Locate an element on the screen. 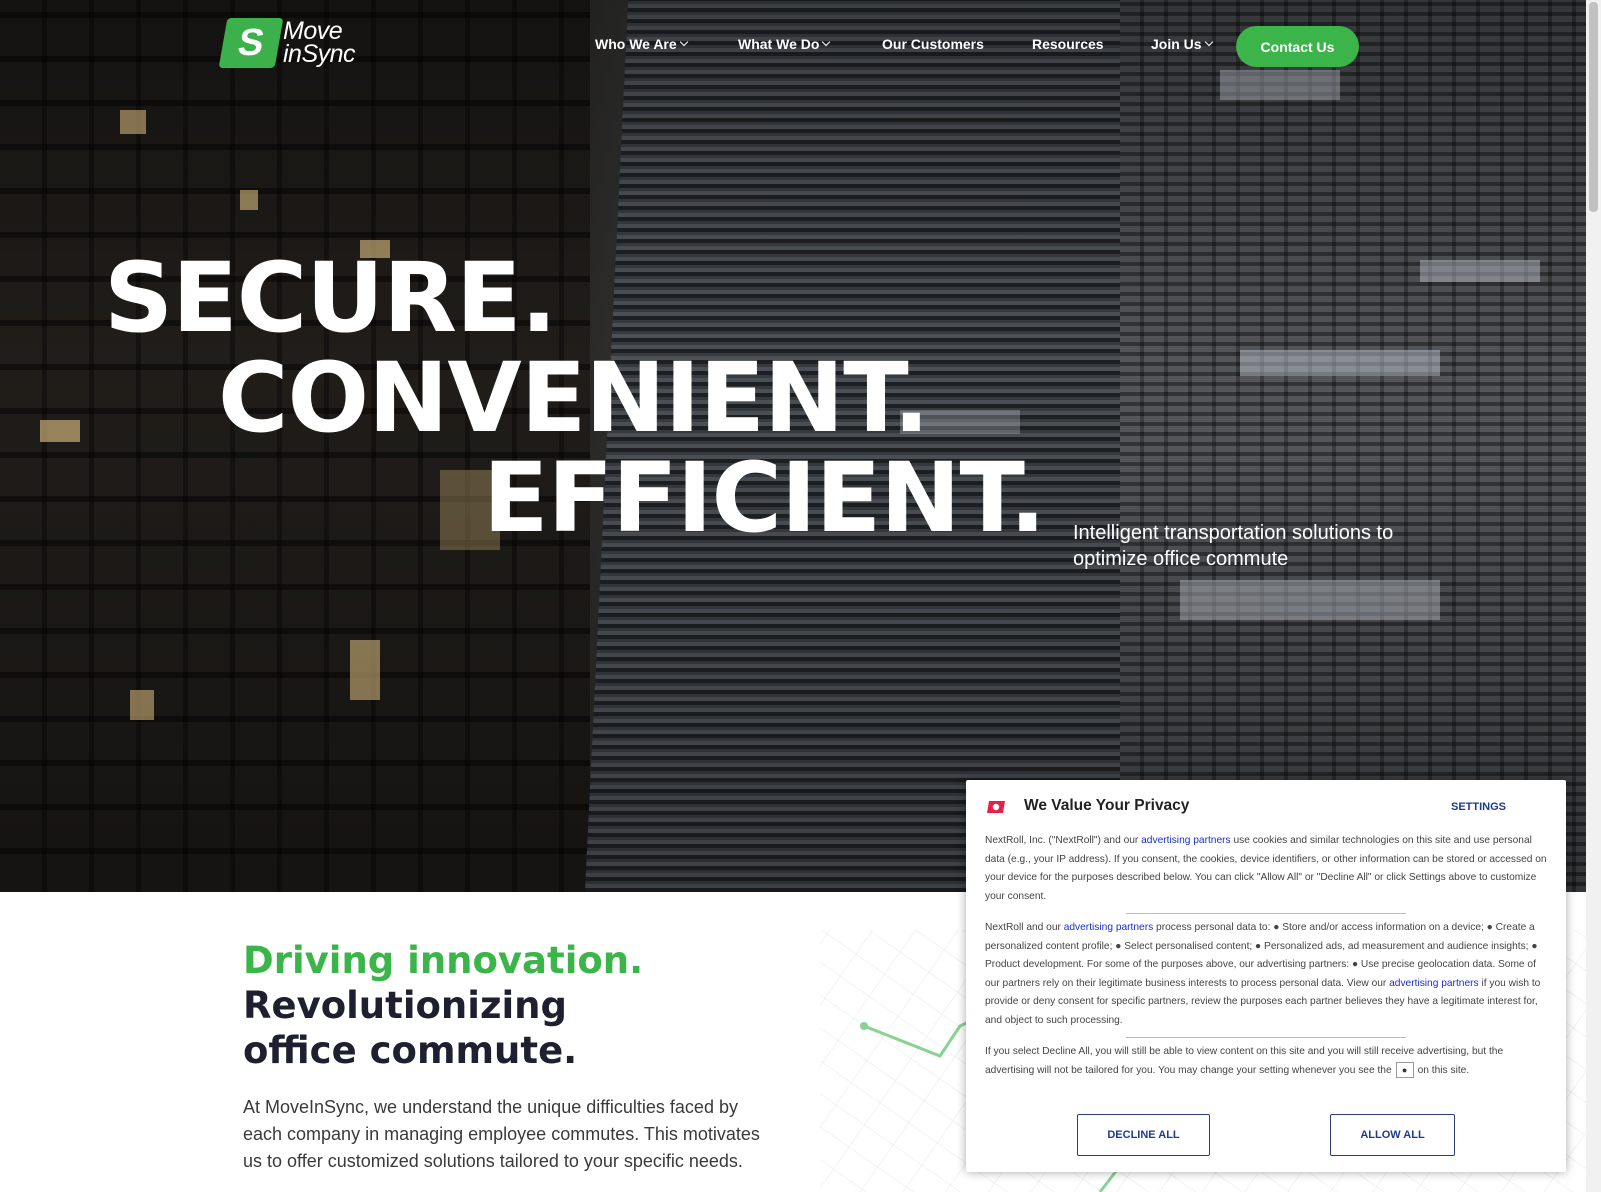 The height and width of the screenshot is (1192, 1601). nav-label: Our Customers is located at coordinates (933, 44).